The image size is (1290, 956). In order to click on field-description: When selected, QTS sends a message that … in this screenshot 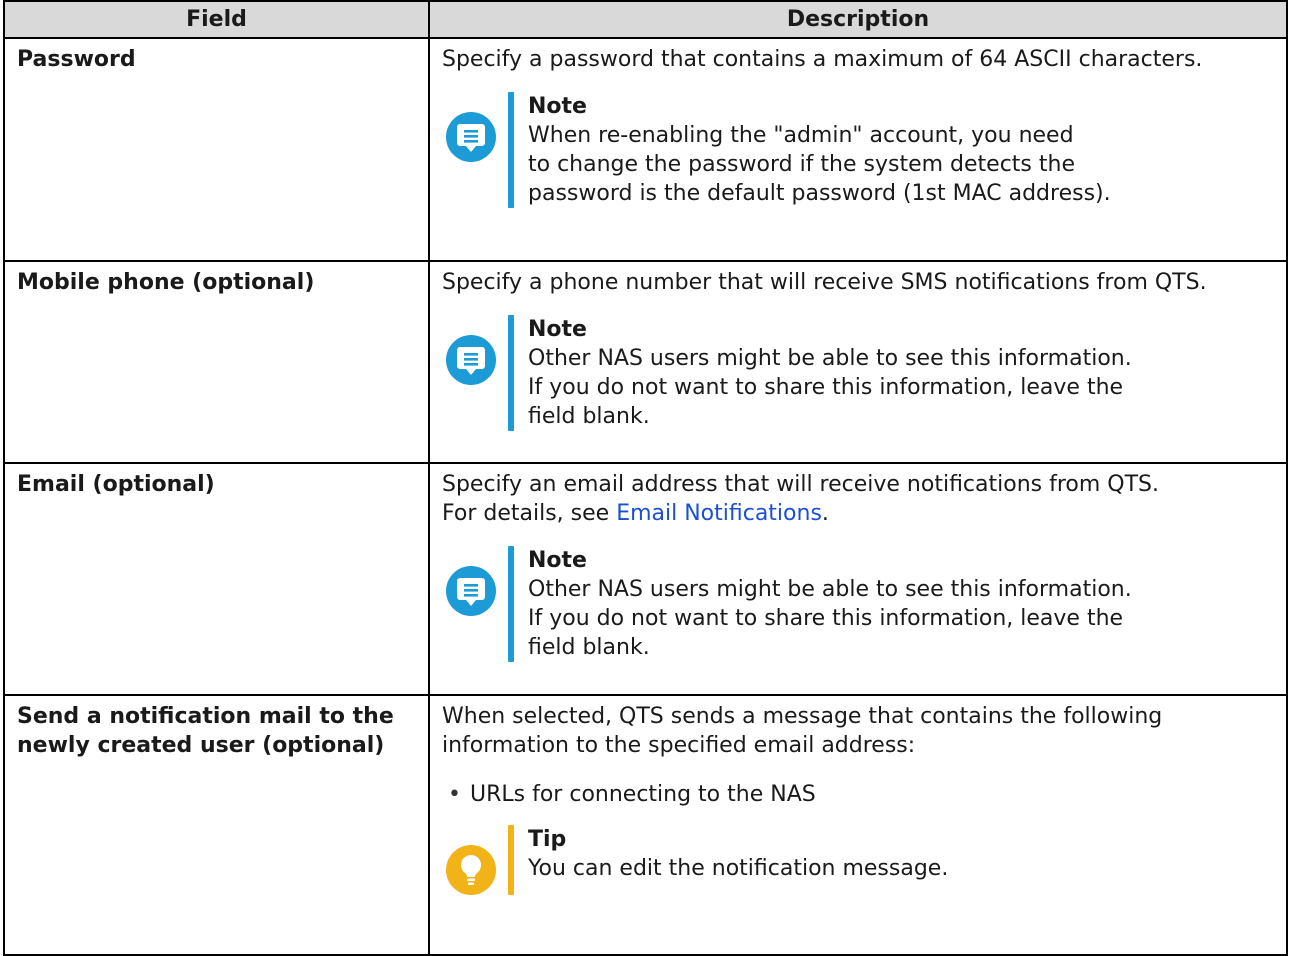, I will do `click(802, 731)`.